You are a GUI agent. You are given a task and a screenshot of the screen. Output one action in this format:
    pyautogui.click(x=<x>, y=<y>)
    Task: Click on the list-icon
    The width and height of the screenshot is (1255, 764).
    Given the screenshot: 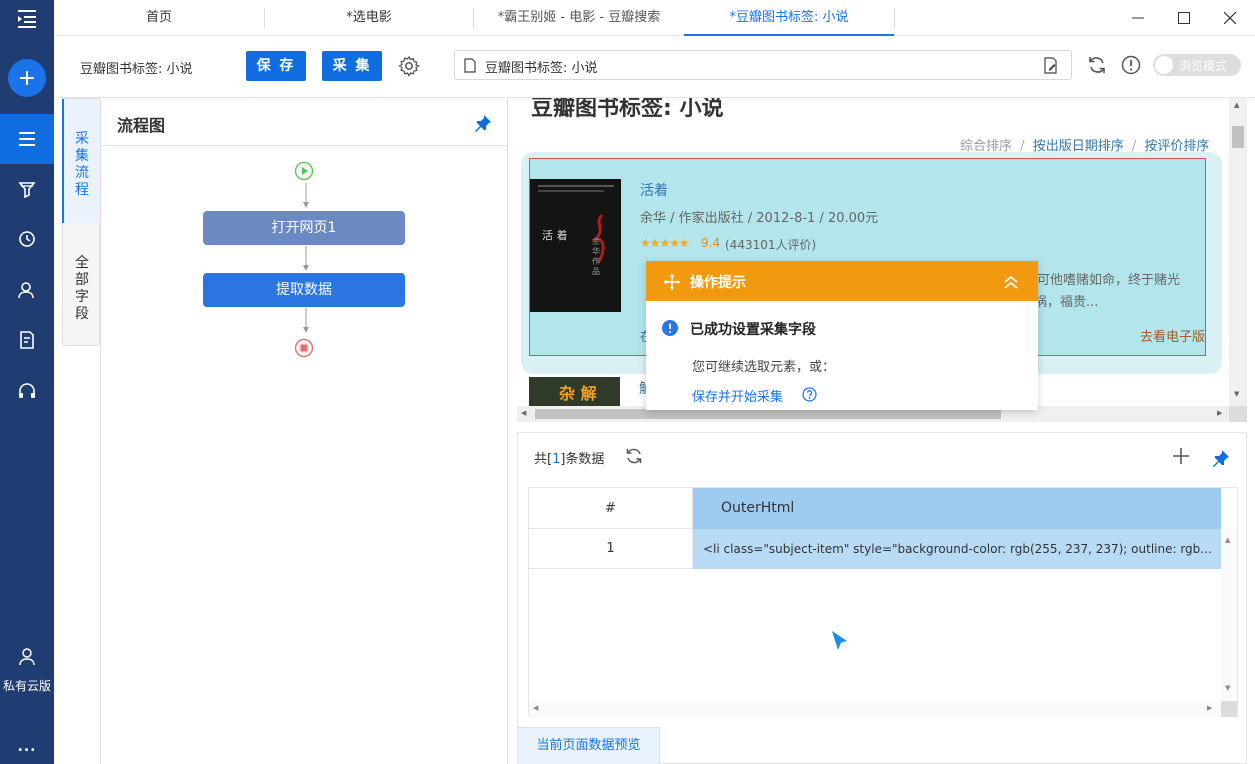 What is the action you would take?
    pyautogui.click(x=27, y=139)
    